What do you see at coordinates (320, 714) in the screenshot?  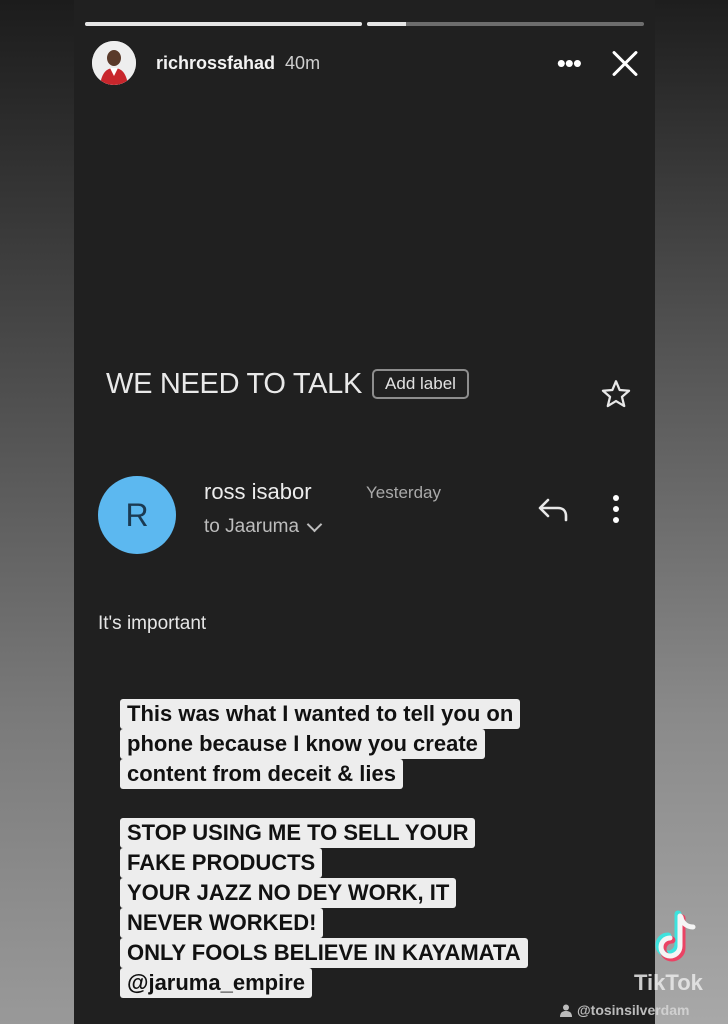 I see `overlay-line: This was what I wanted to tell you on` at bounding box center [320, 714].